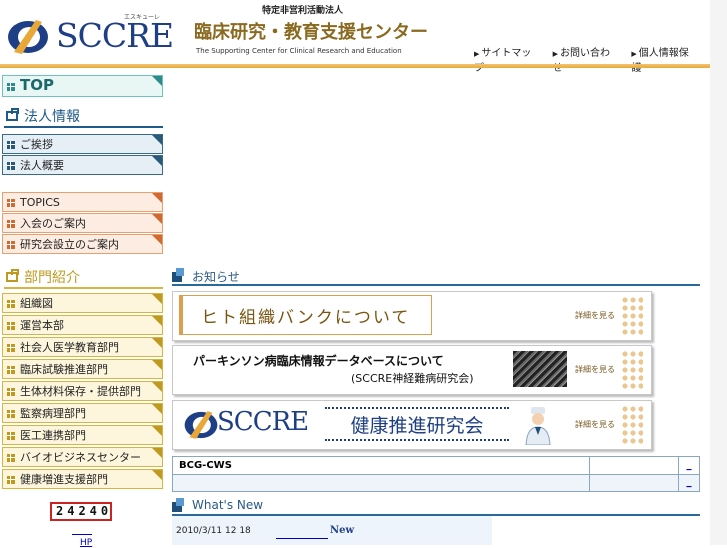 The width and height of the screenshot is (727, 548). I want to click on nav-study-group: 研究会設立のご案内, so click(82, 244).